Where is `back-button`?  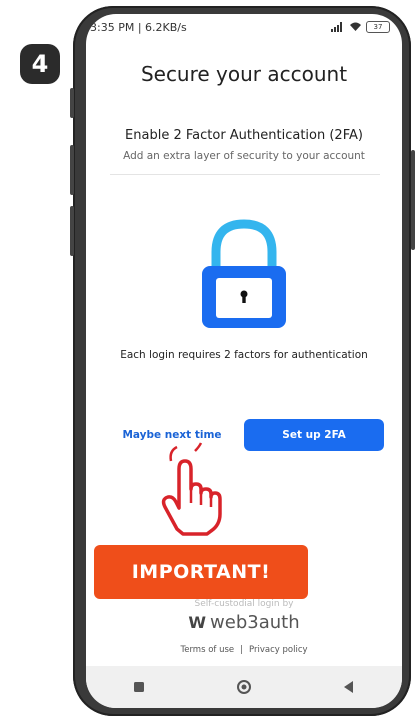 back-button is located at coordinates (349, 687).